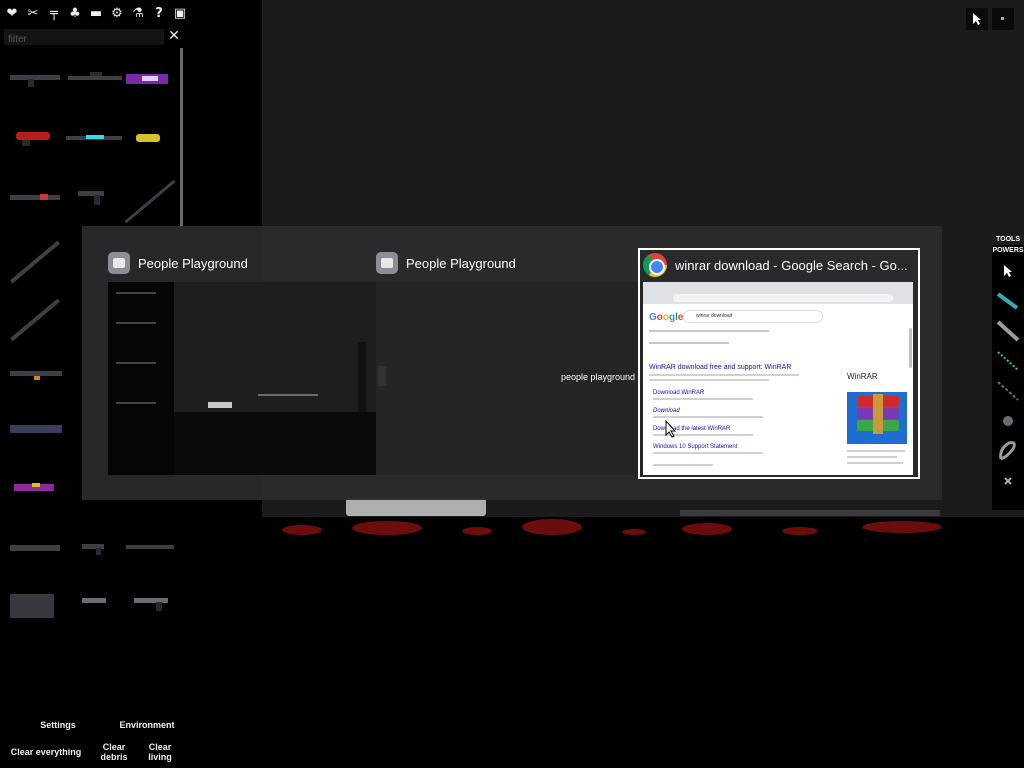 The width and height of the screenshot is (1024, 768). I want to click on google-logo: Google, so click(666, 317).